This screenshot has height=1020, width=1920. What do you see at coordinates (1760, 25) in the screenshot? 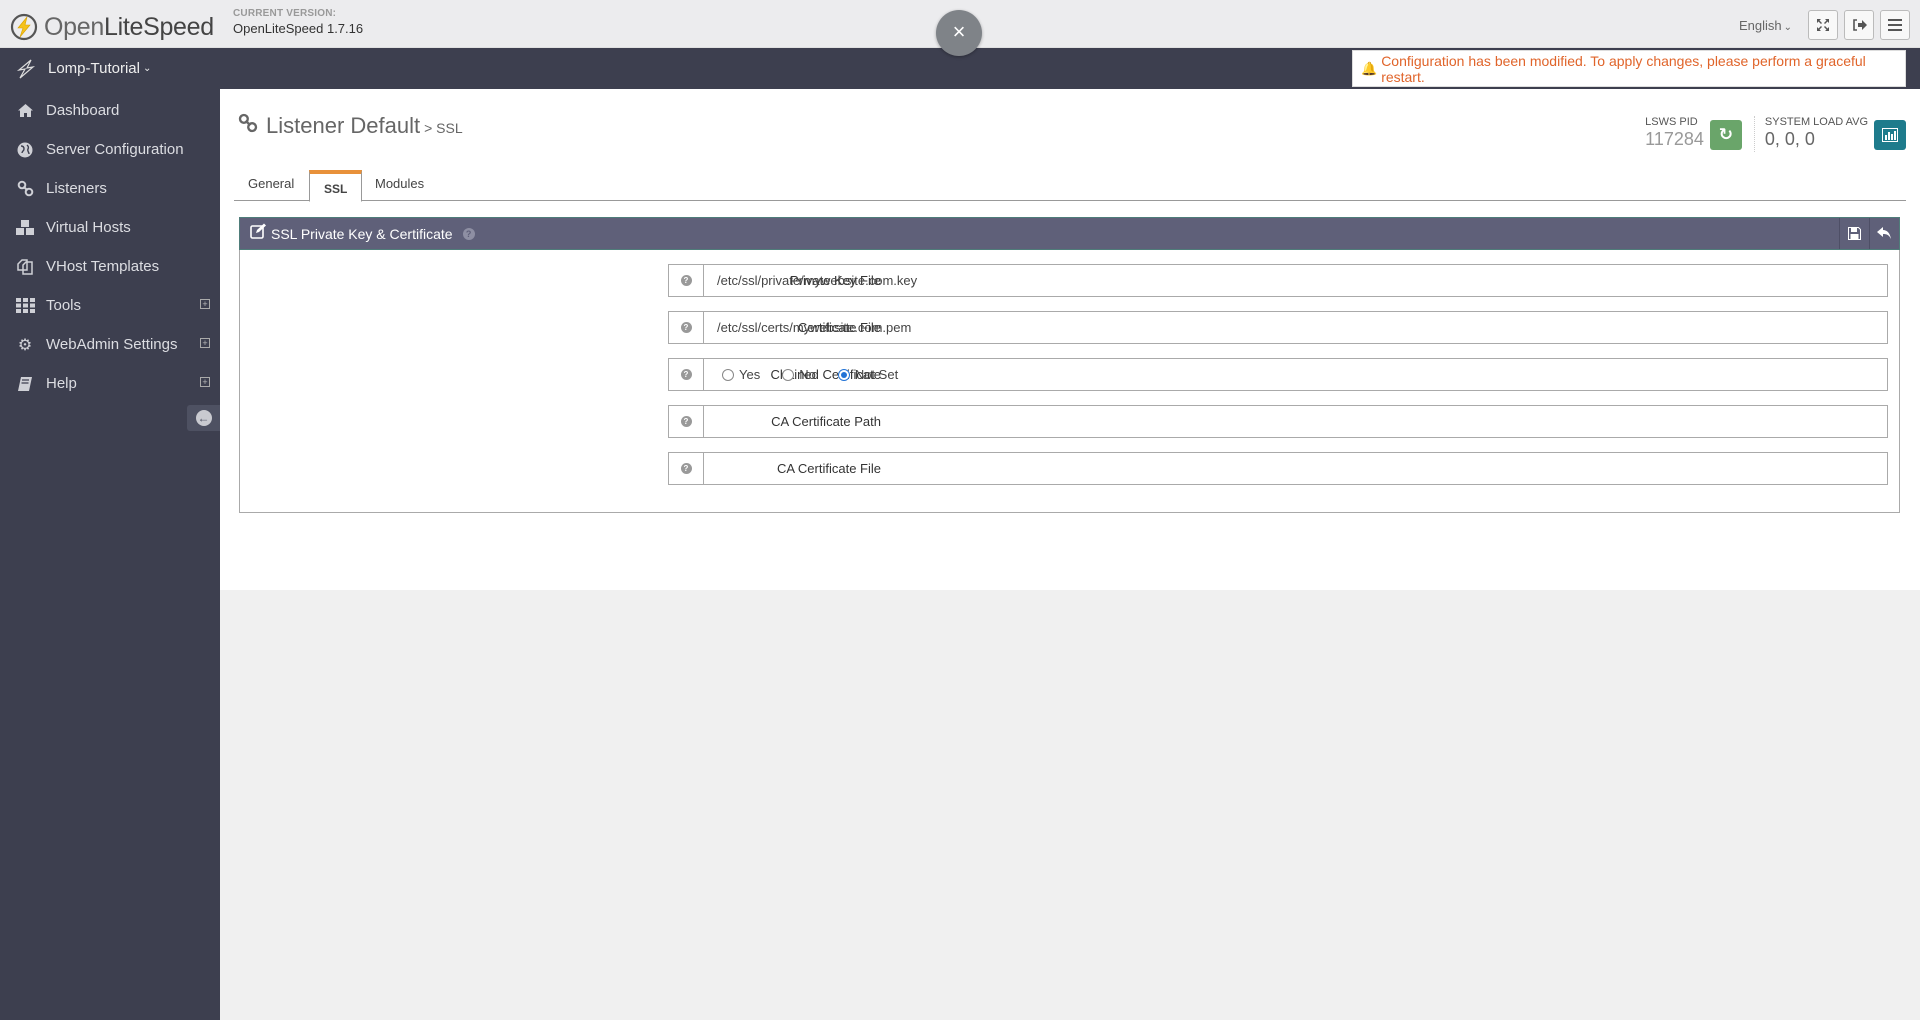
I see `language-label: English` at bounding box center [1760, 25].